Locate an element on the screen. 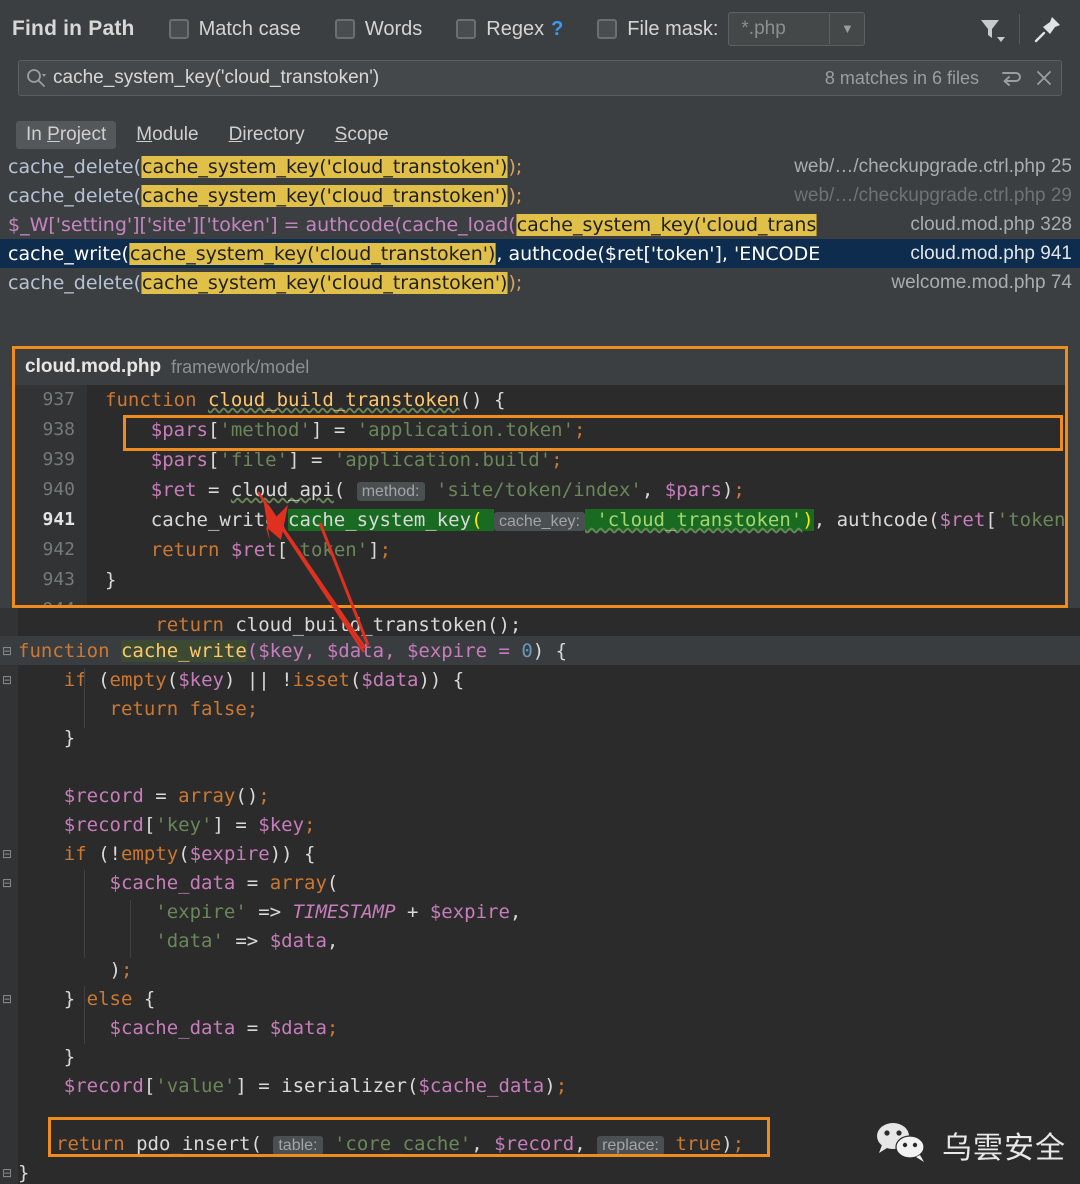  line-number: 940 is located at coordinates (51, 490).